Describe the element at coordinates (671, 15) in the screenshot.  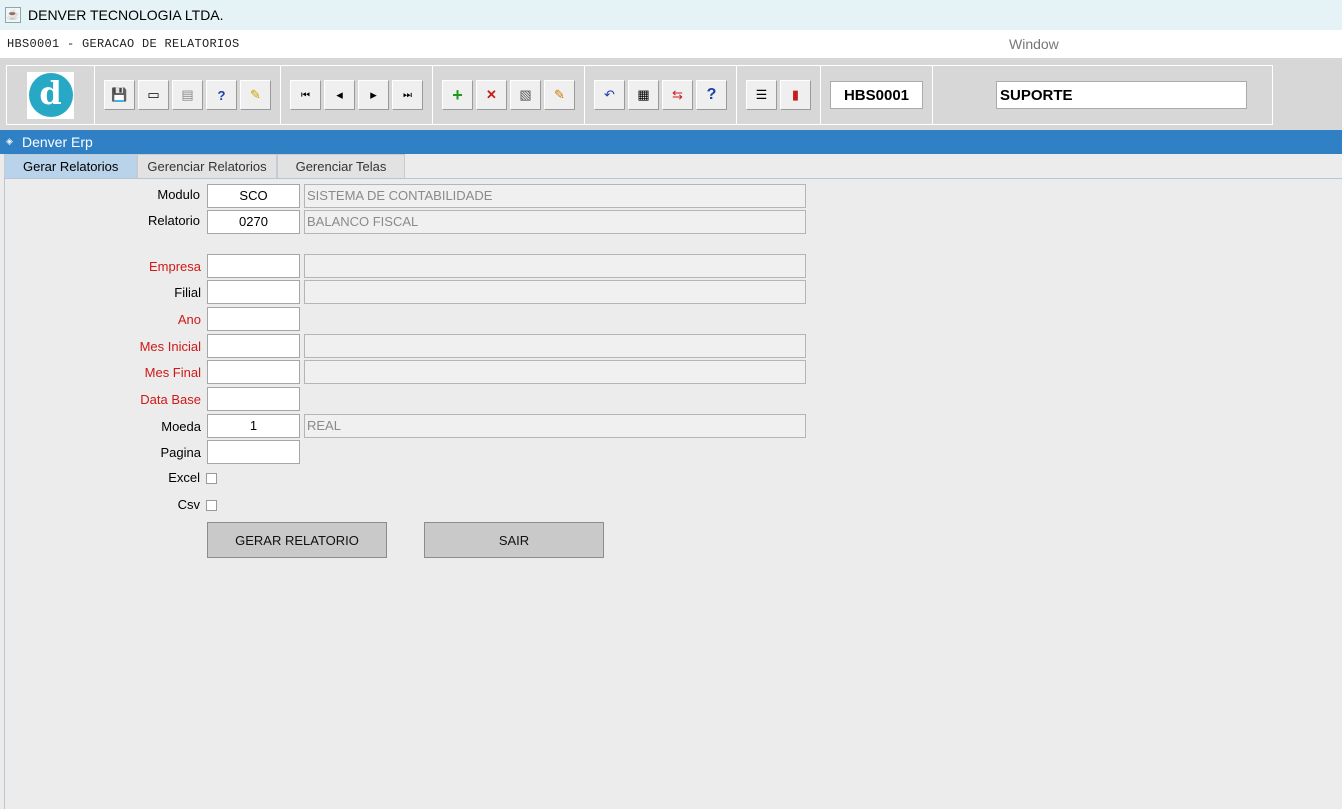
I see `title-bar: ☕ DENVER TECNOLOGIA LTDA.` at that location.